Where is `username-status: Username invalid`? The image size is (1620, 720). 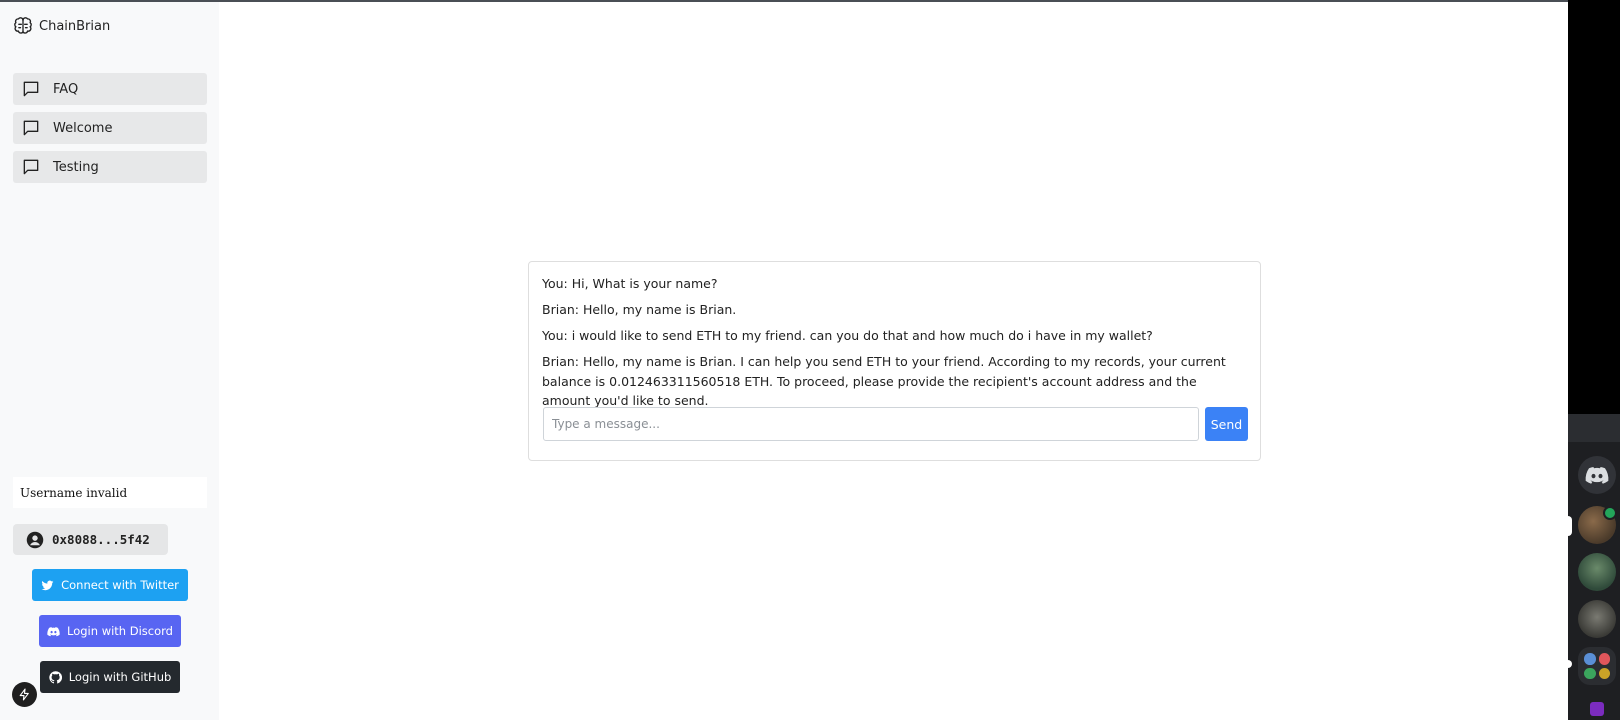
username-status: Username invalid is located at coordinates (110, 492).